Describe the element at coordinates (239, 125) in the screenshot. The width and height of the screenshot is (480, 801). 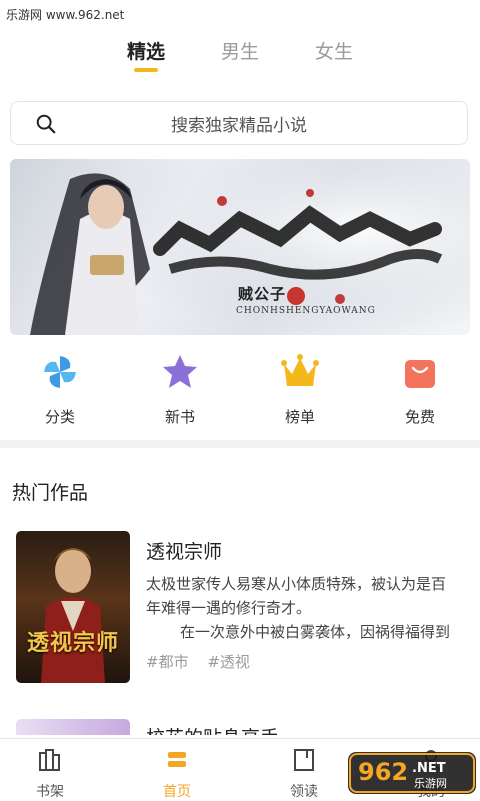
I see `search-placeholder: 搜索独家精品小说` at that location.